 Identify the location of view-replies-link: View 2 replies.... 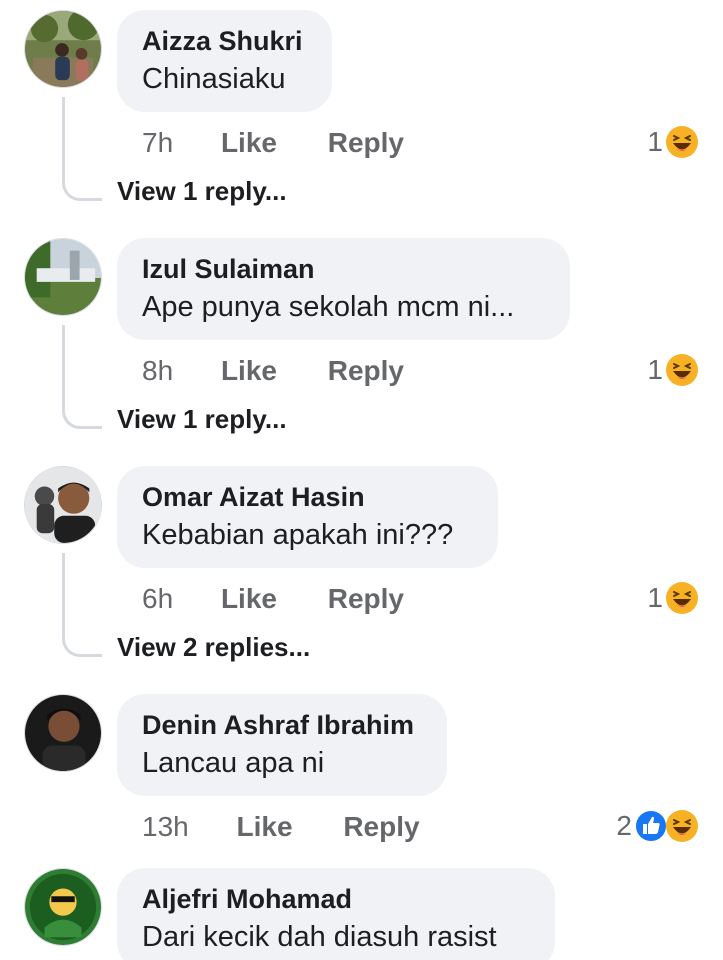
(213, 647).